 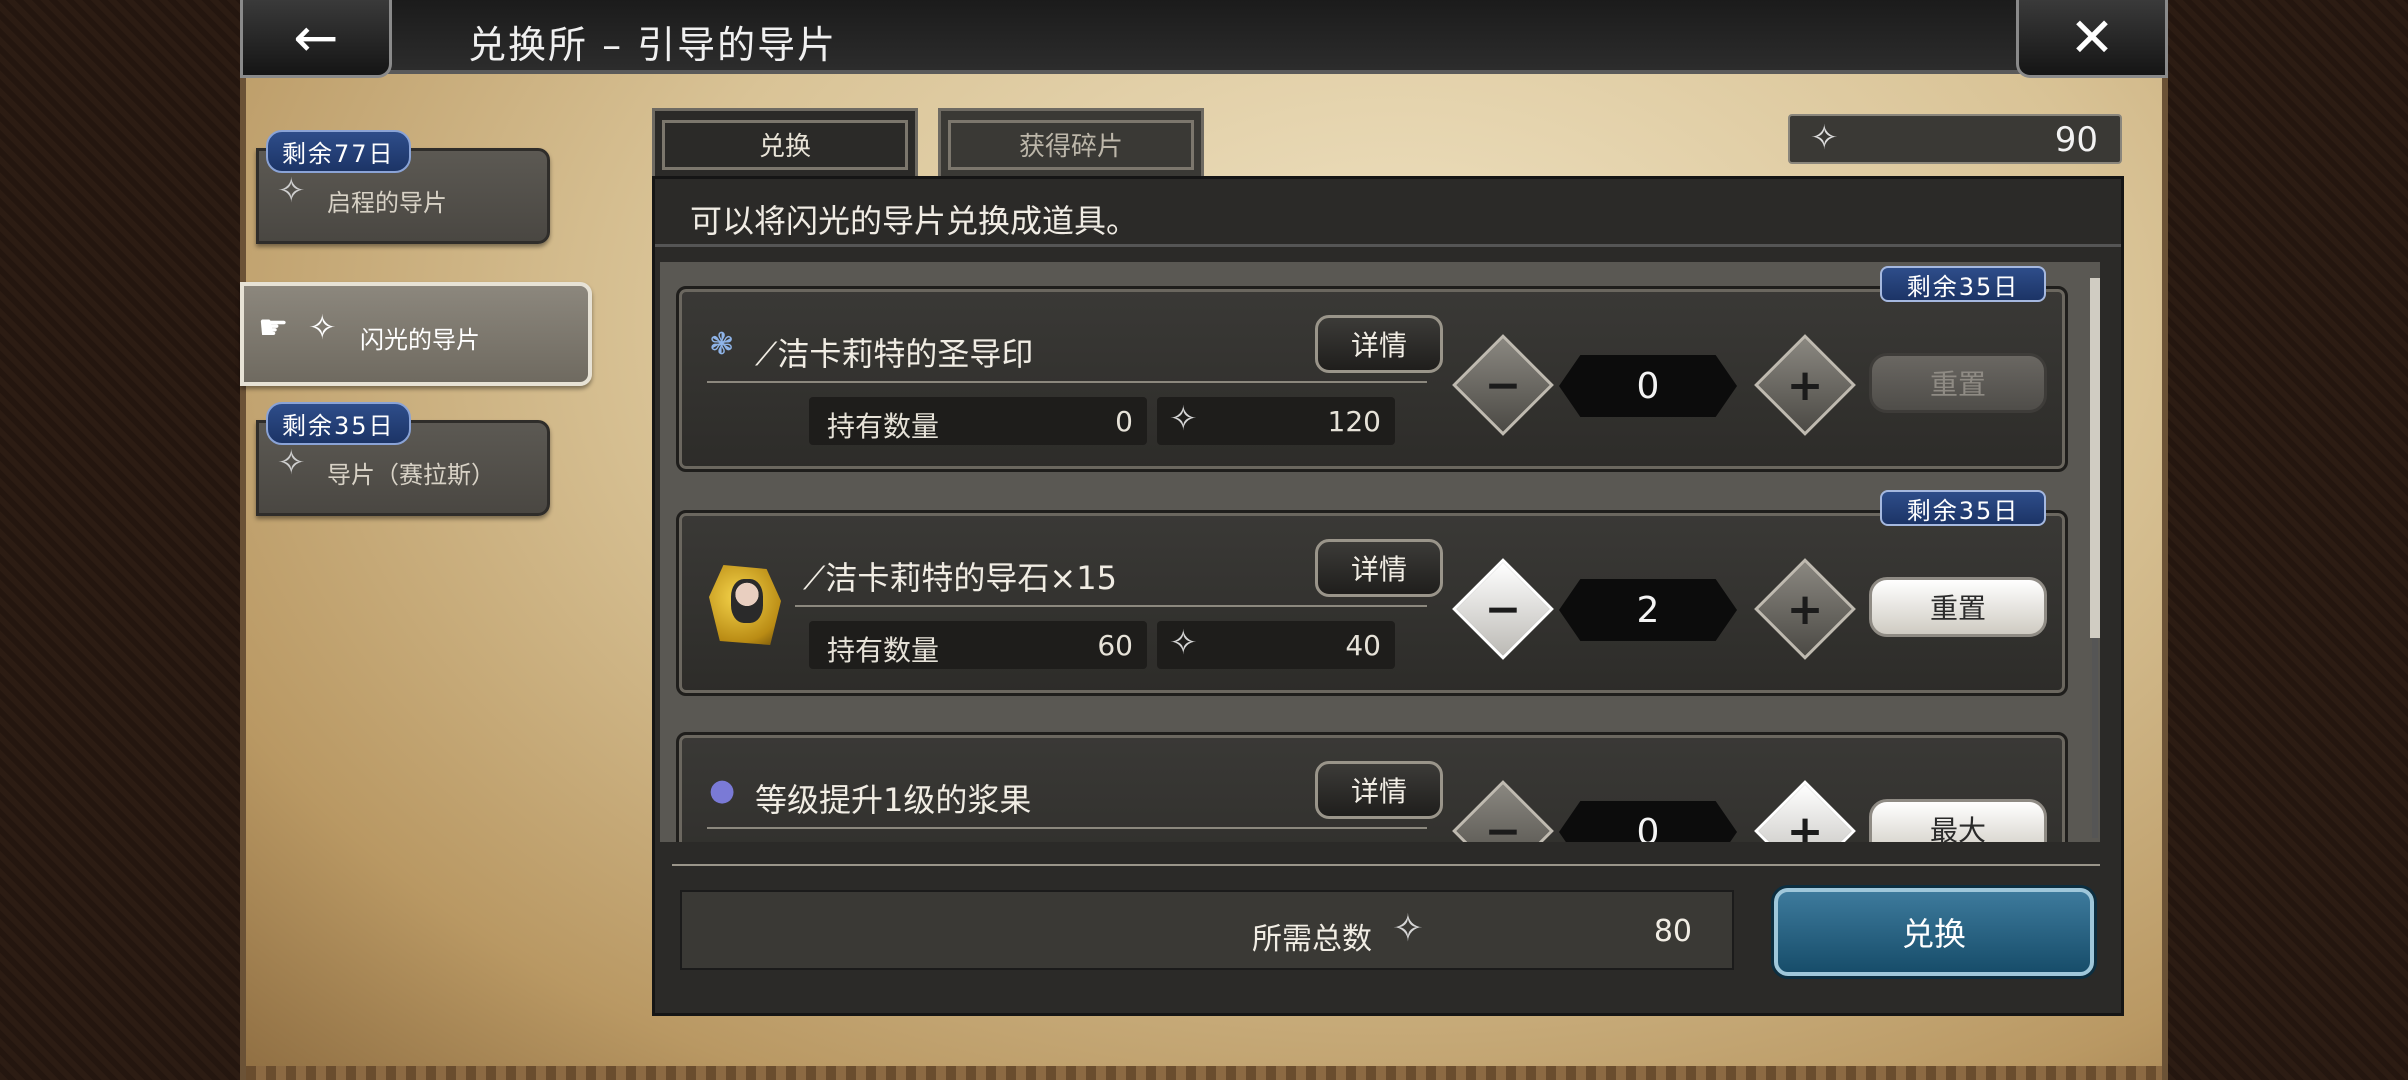 What do you see at coordinates (1276, 645) in the screenshot?
I see `cost-box: ✧ 40` at bounding box center [1276, 645].